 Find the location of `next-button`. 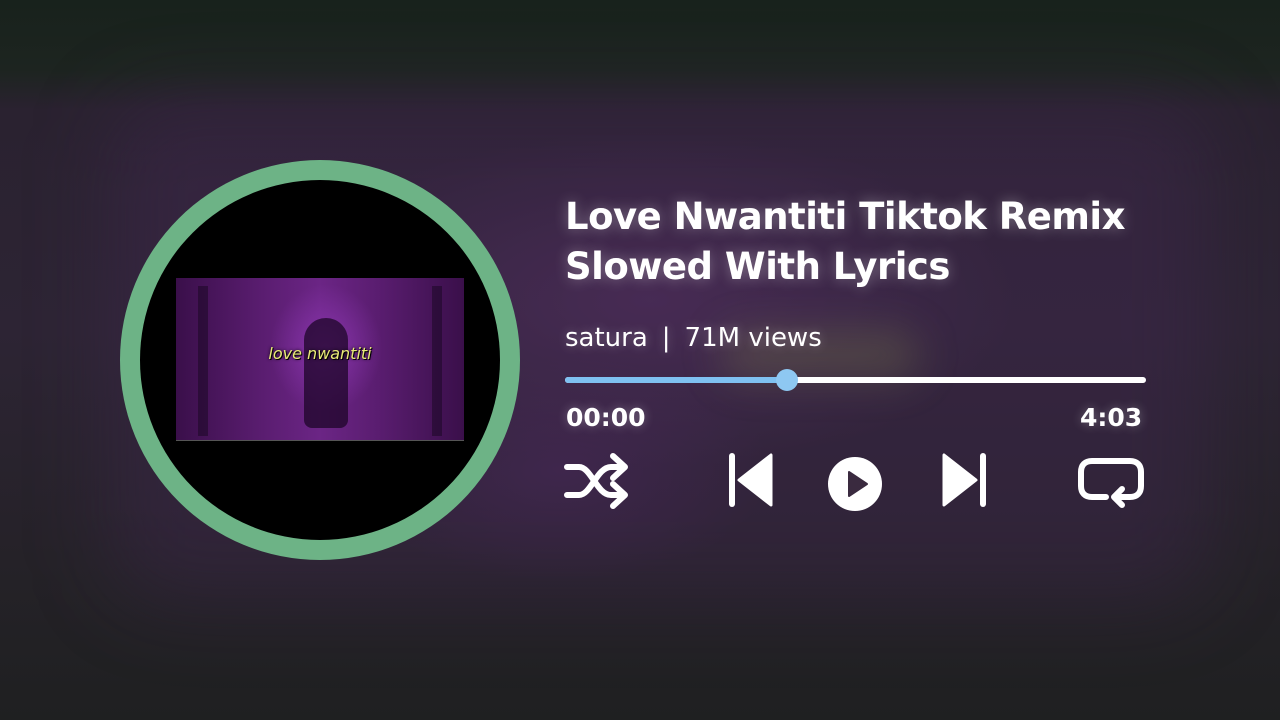

next-button is located at coordinates (965, 480).